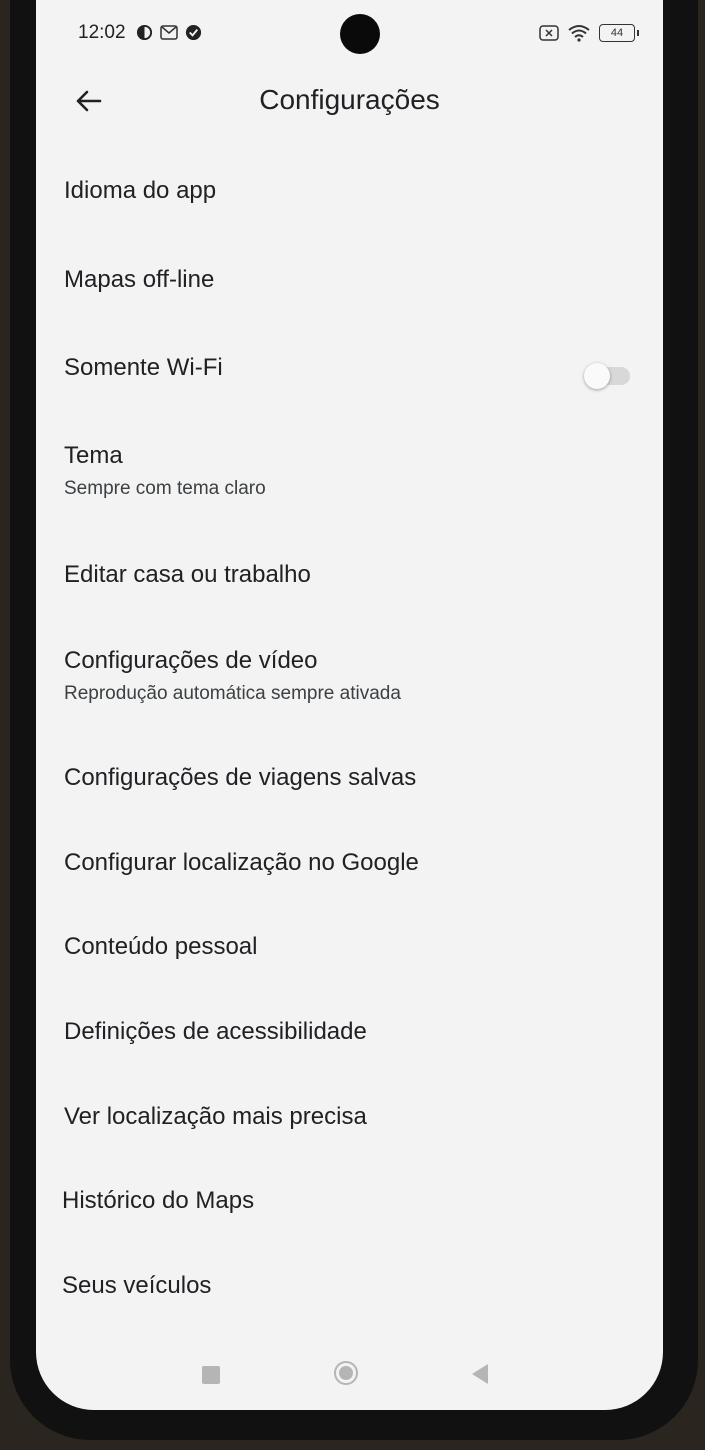 The height and width of the screenshot is (1450, 705). I want to click on setting-title: Conteúdo pessoal, so click(161, 946).